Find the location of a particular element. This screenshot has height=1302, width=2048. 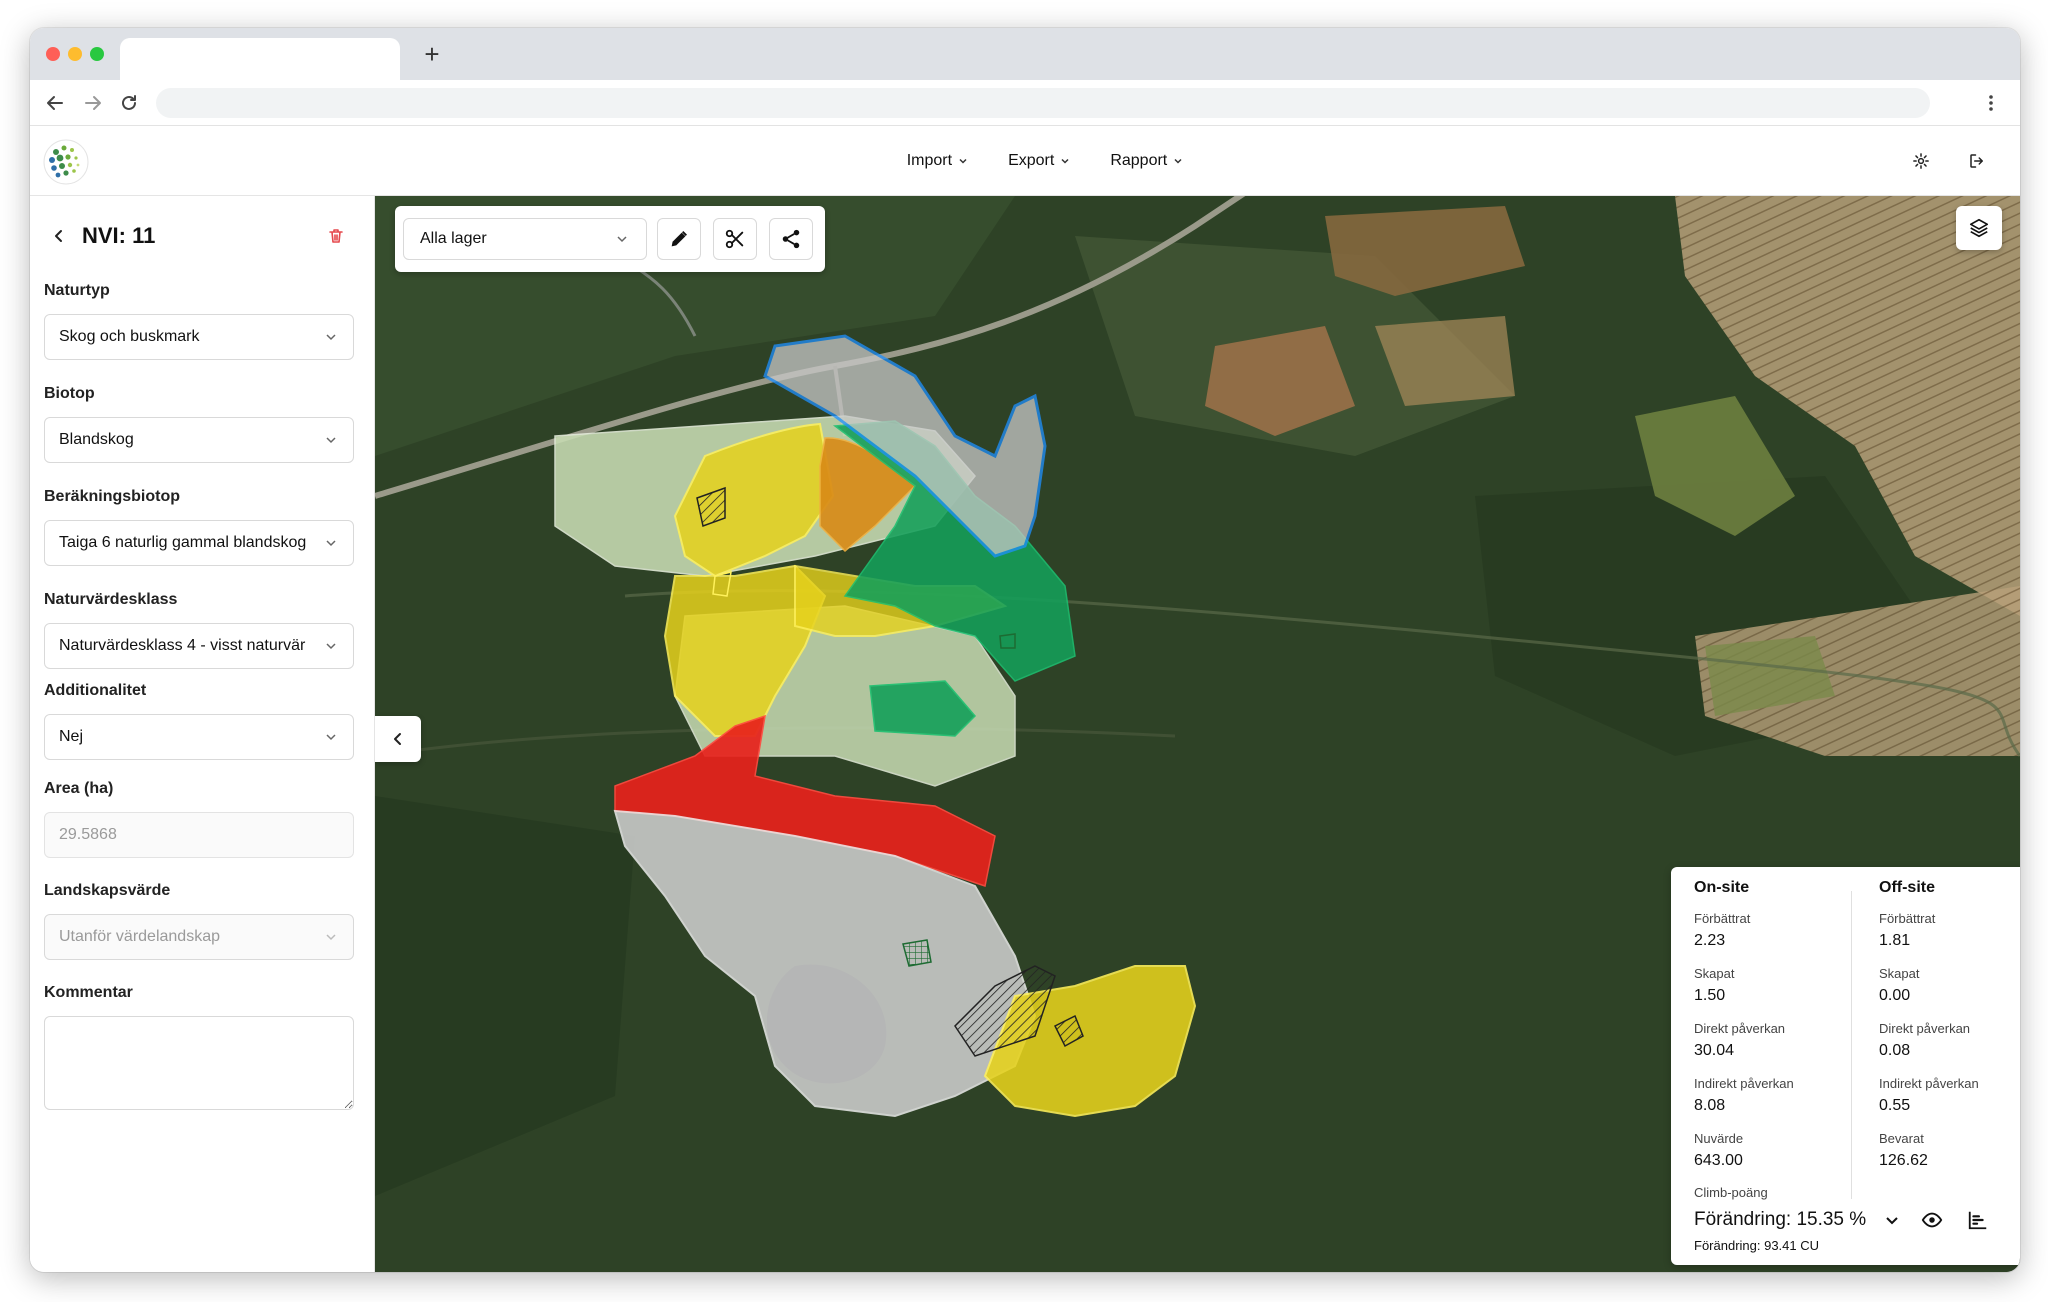

draw-pencil-button is located at coordinates (679, 239).